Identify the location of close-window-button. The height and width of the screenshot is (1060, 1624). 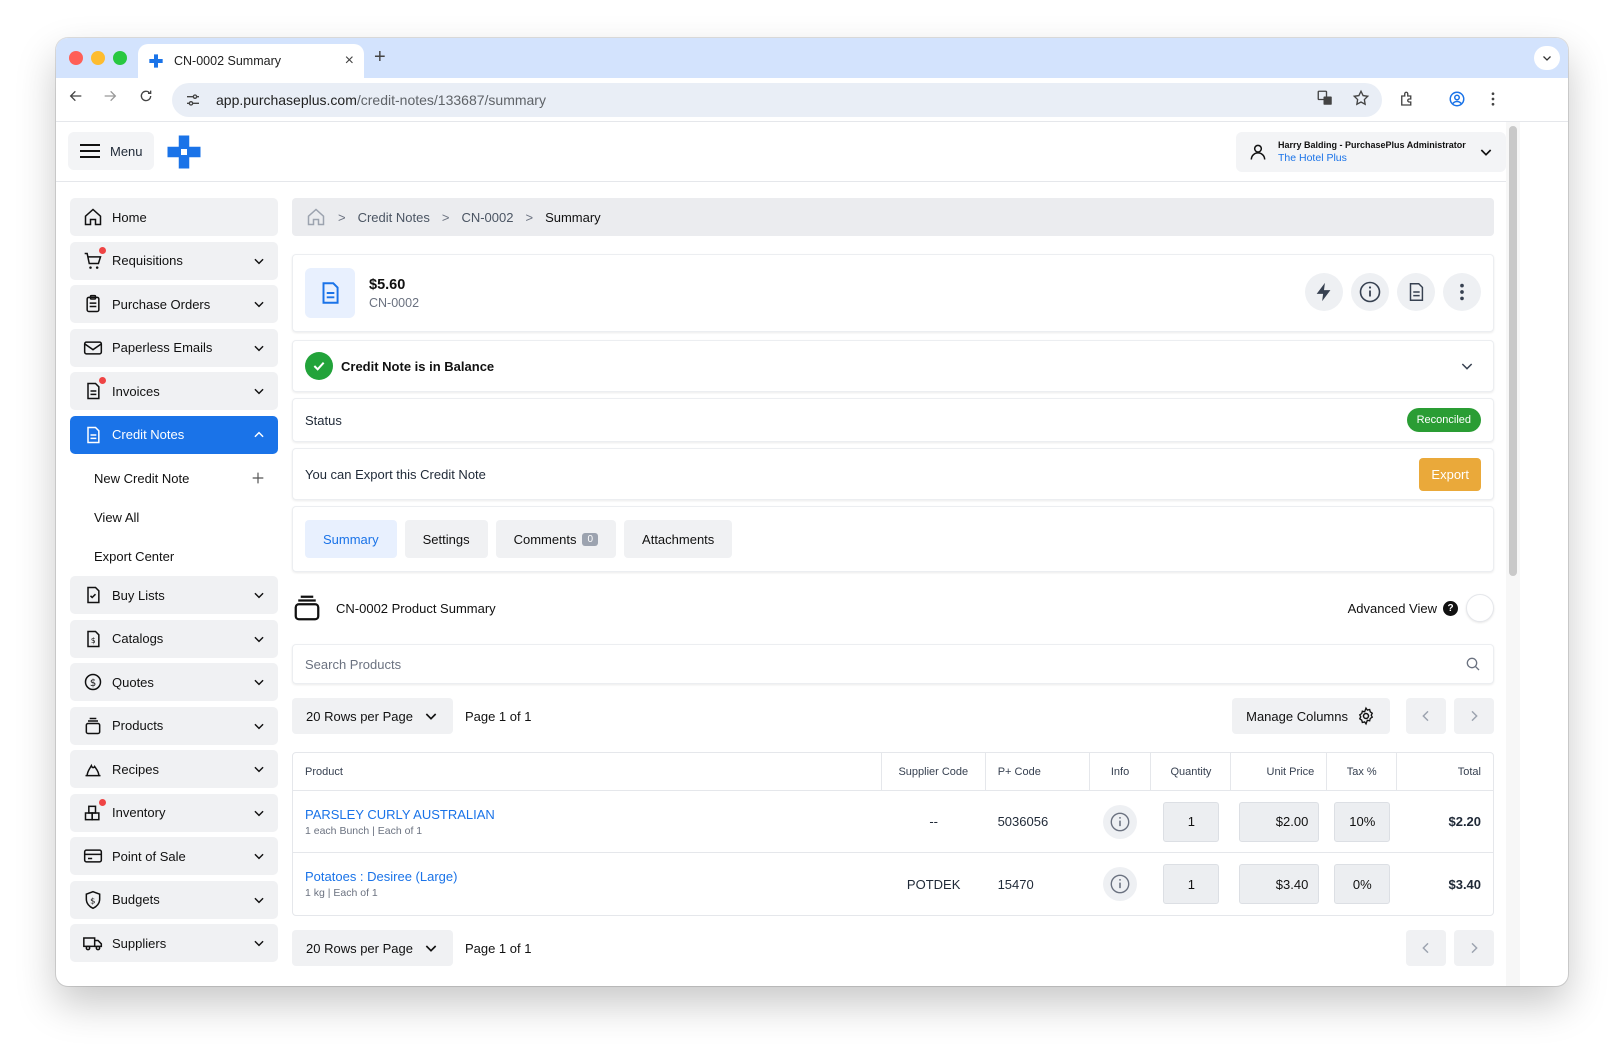
(76, 58).